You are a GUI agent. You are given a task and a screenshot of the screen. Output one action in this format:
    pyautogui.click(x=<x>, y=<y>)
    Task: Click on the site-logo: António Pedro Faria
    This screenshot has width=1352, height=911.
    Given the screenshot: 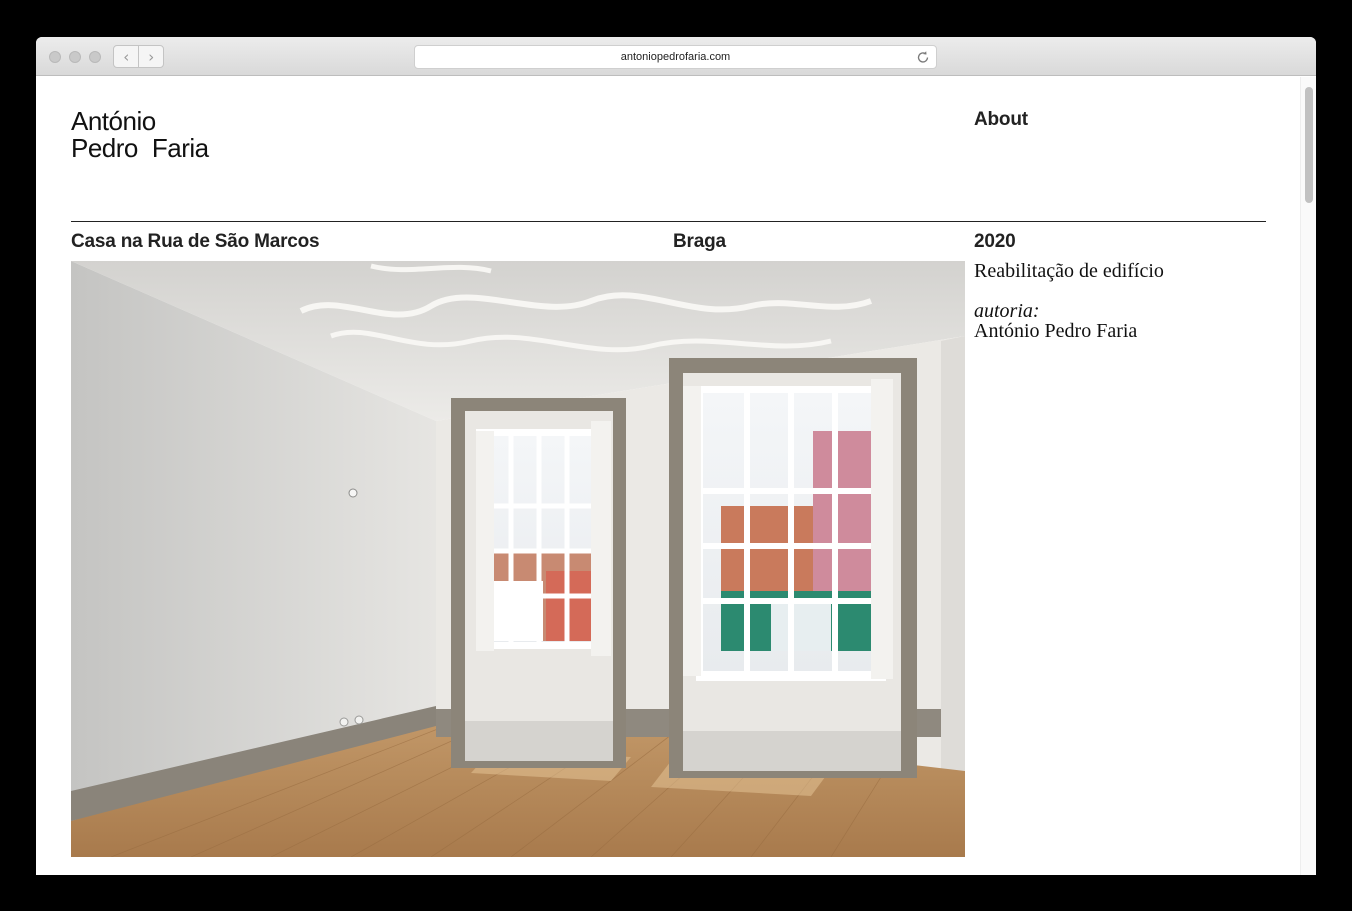 What is the action you would take?
    pyautogui.click(x=140, y=135)
    